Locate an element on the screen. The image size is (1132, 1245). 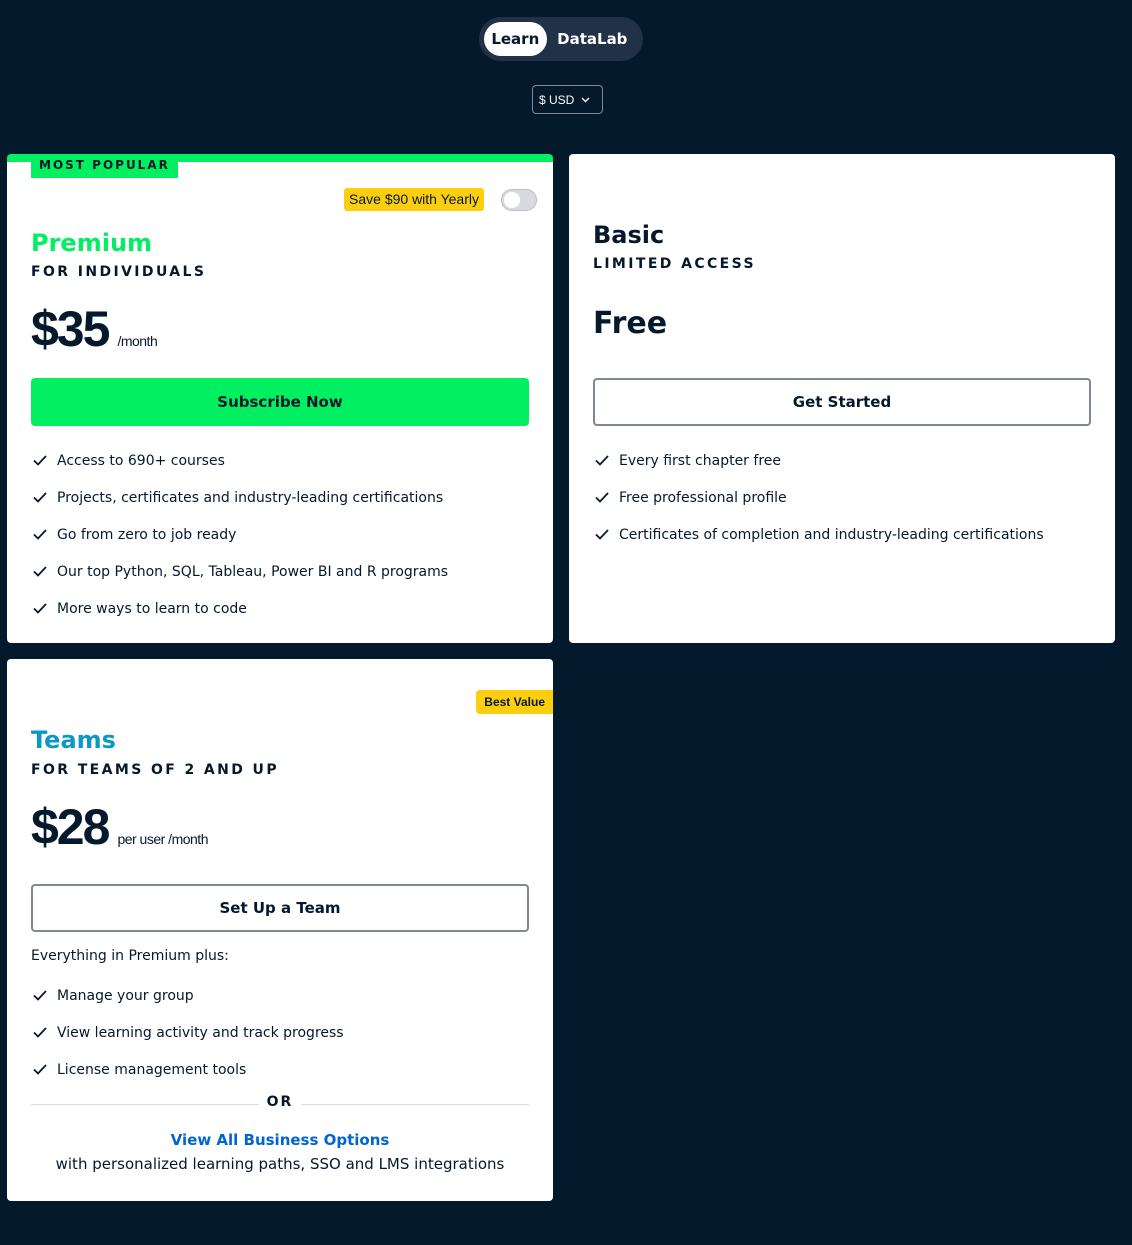
feature-text: Free professional profile is located at coordinates (703, 497).